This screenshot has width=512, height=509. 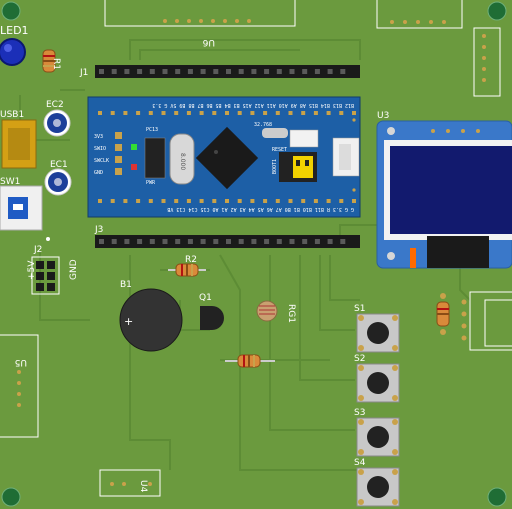 I want to click on swd-3v3-label: 3V3, so click(x=98, y=137).